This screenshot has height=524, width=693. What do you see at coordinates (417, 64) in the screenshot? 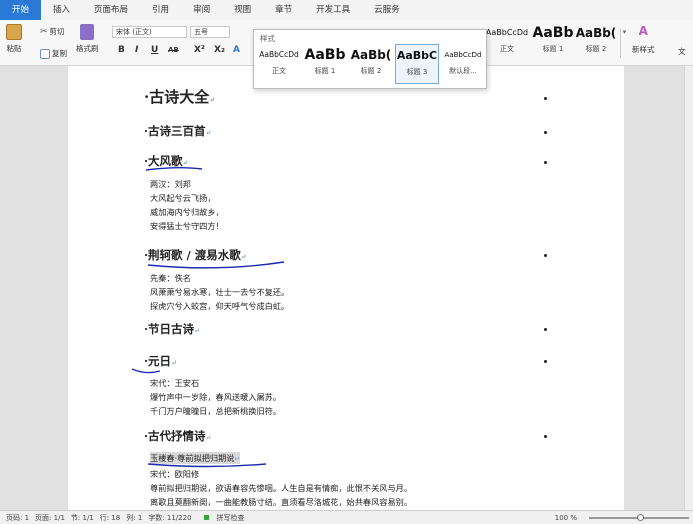
I see `style-heading3-option: AaBbC 标题 3` at bounding box center [417, 64].